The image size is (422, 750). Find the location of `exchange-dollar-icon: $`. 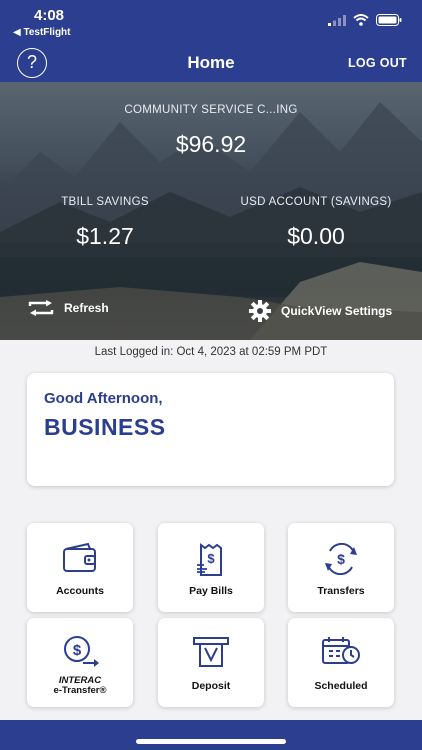

exchange-dollar-icon: $ is located at coordinates (341, 559).